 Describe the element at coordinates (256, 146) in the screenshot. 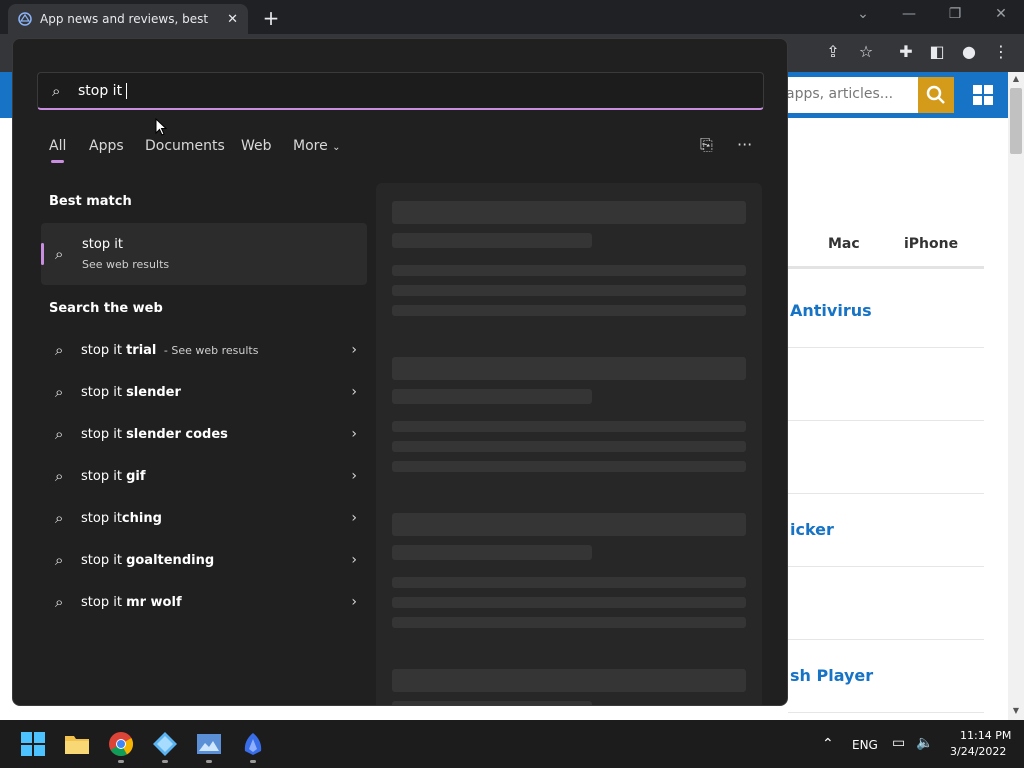

I see `filter-tab-web: Web` at that location.